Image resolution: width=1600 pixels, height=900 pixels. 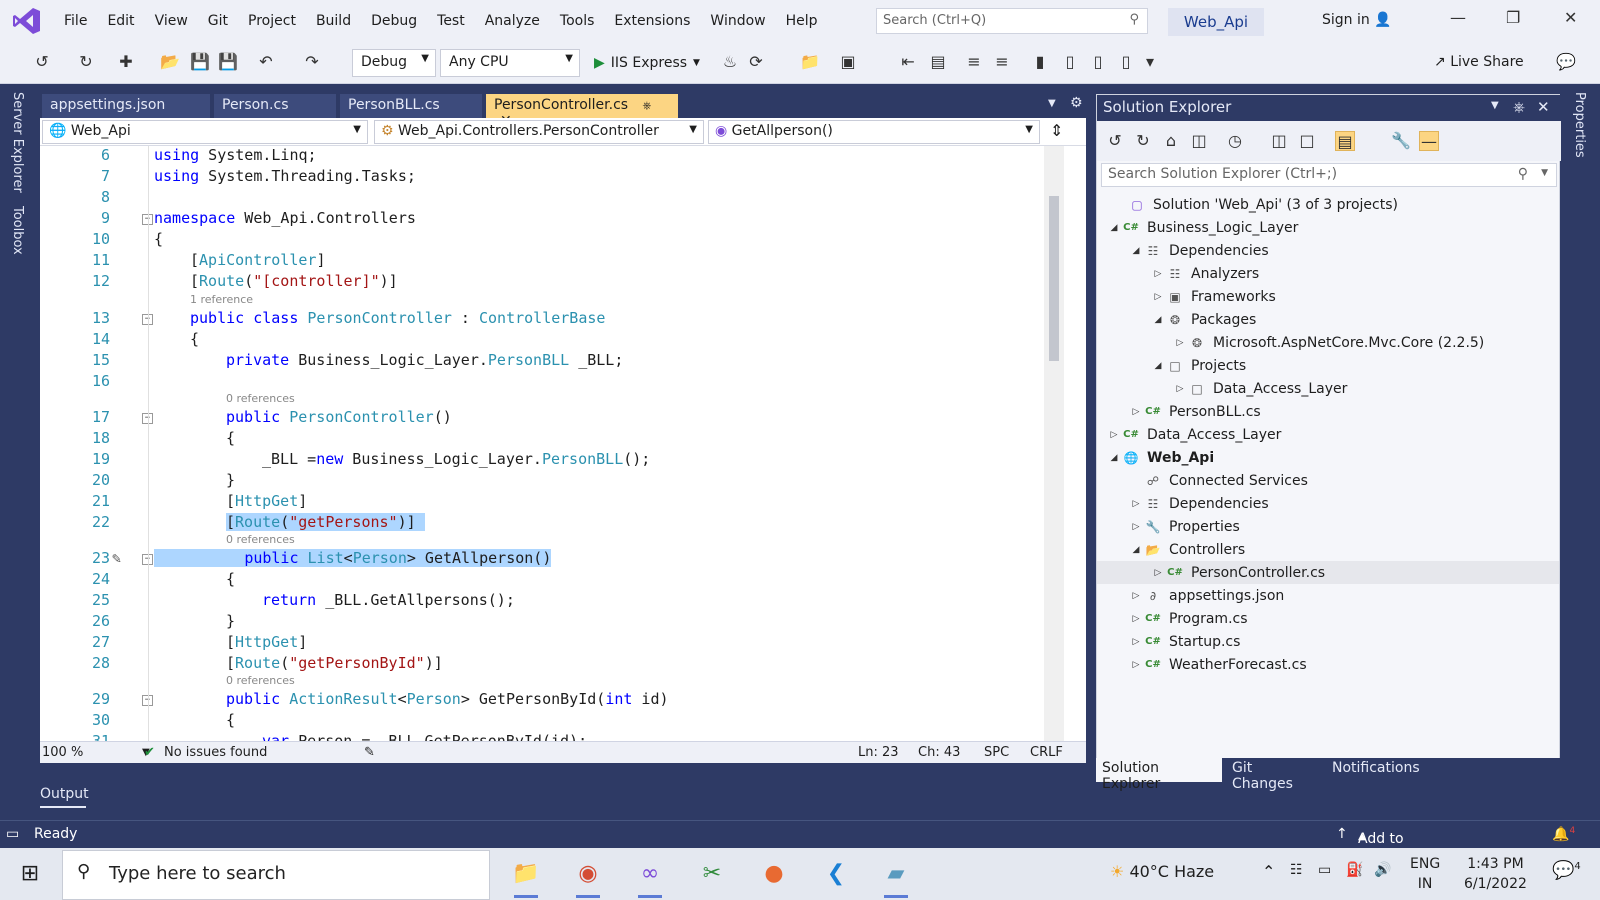 I want to click on next-bookmark-icon: ▯, so click(x=1098, y=62).